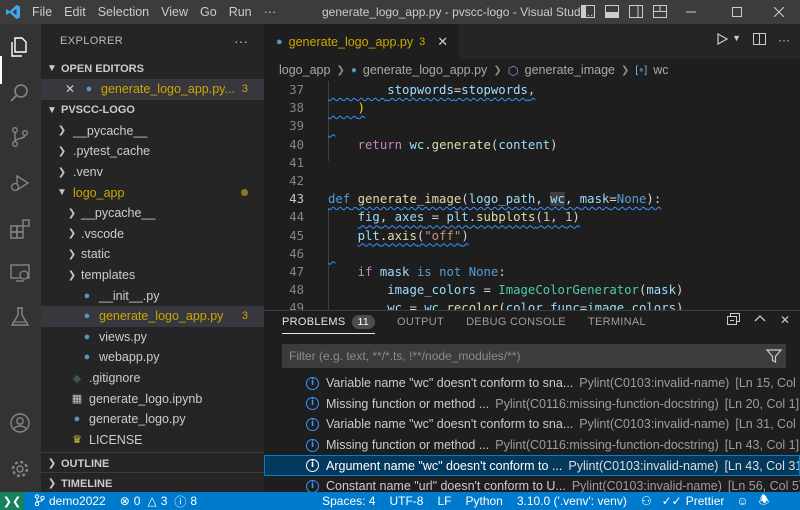 The width and height of the screenshot is (800, 510). I want to click on menu-edit: Edit, so click(75, 12).